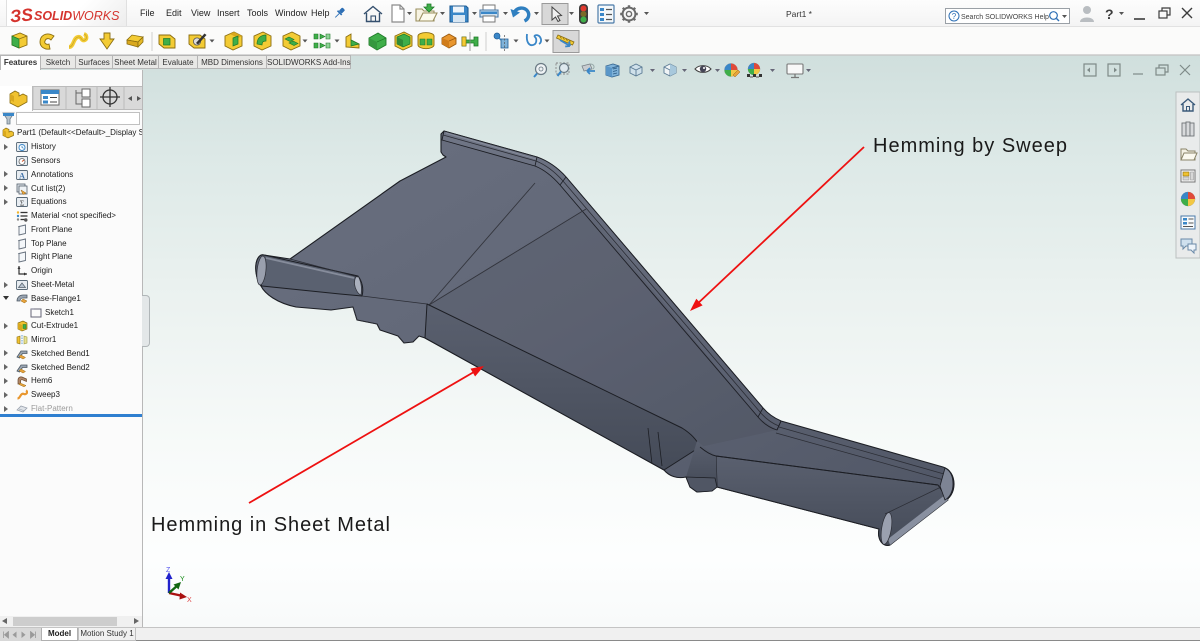 Image resolution: width=1200 pixels, height=641 pixels. Describe the element at coordinates (182, 579) in the screenshot. I see `svg-text: Y` at that location.